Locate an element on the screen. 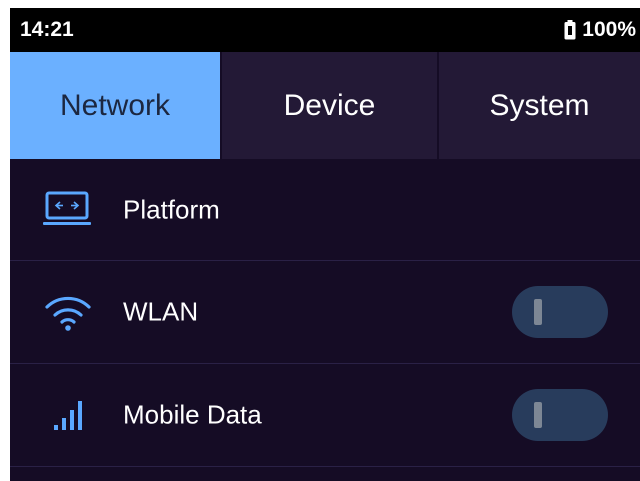  tab-network: Network is located at coordinates (115, 105).